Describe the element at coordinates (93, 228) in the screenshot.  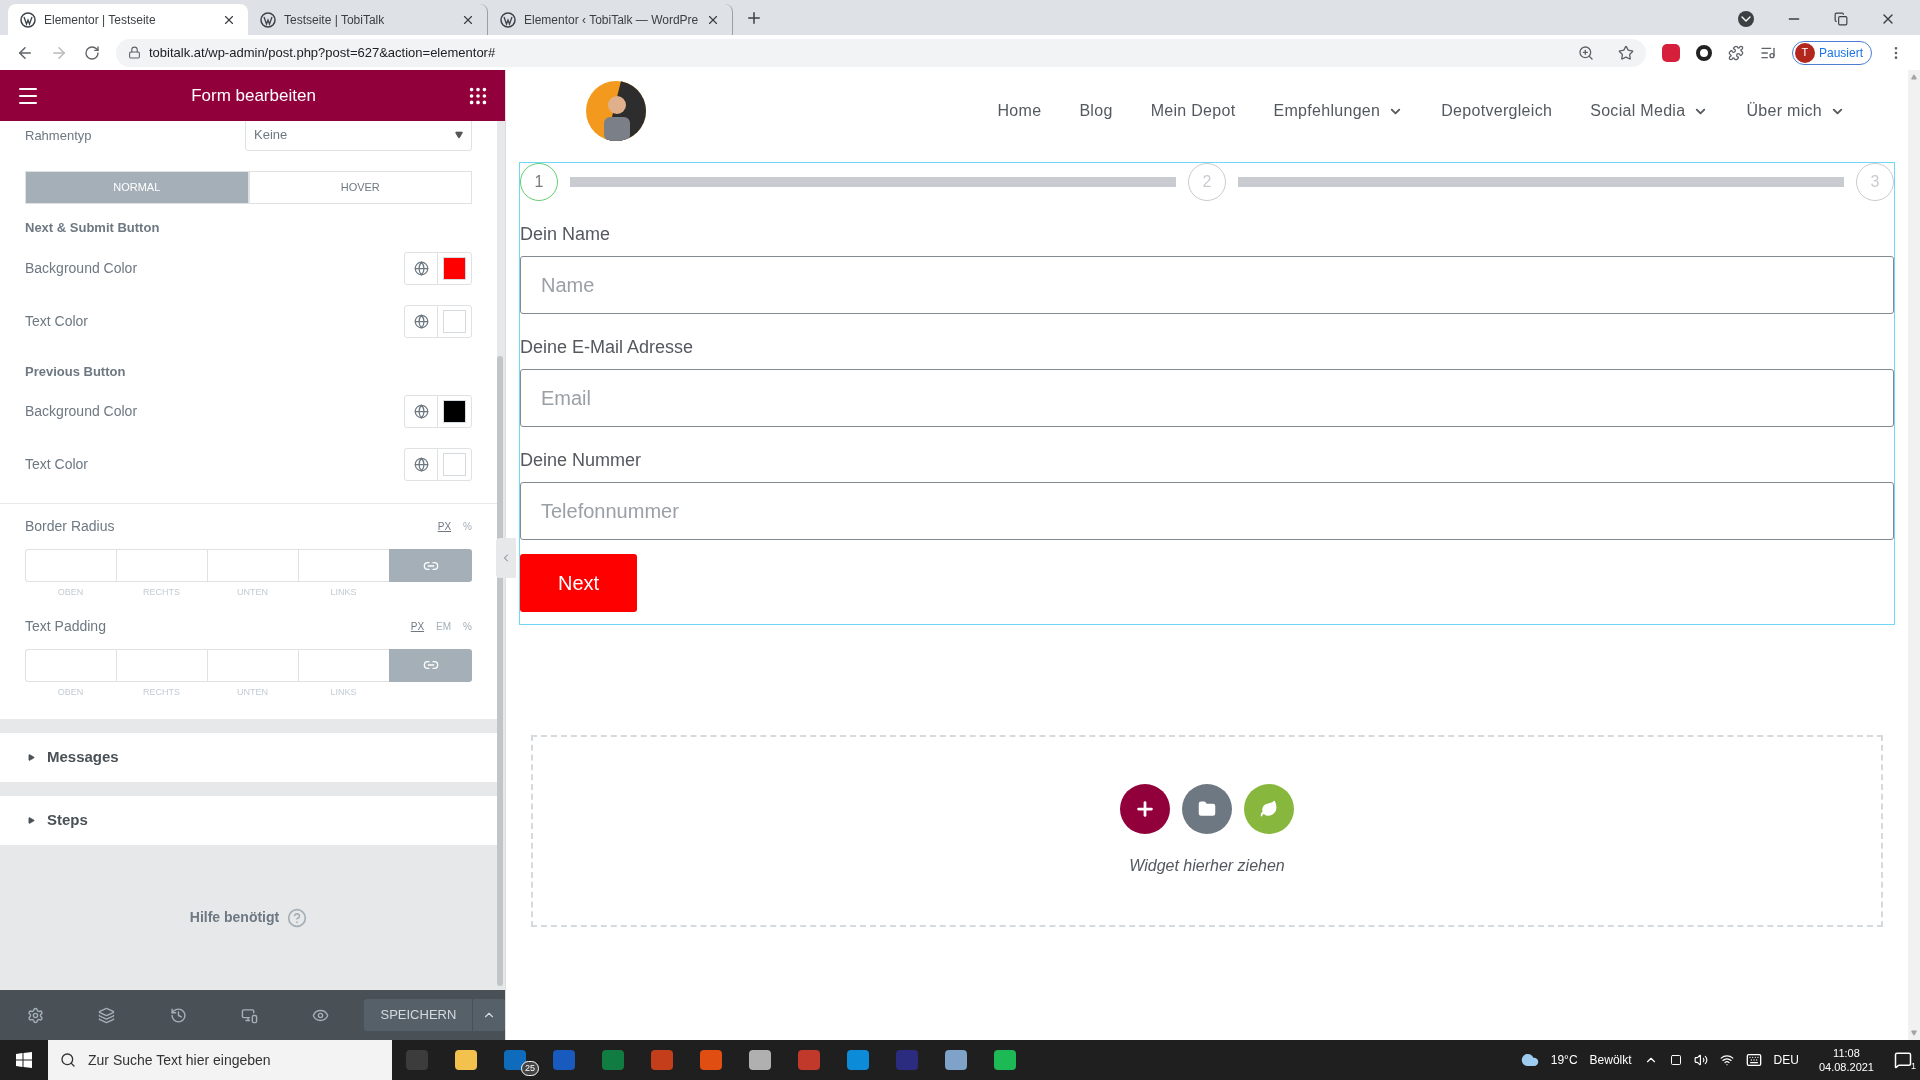
I see `group-heading: Next & Submit Button` at that location.